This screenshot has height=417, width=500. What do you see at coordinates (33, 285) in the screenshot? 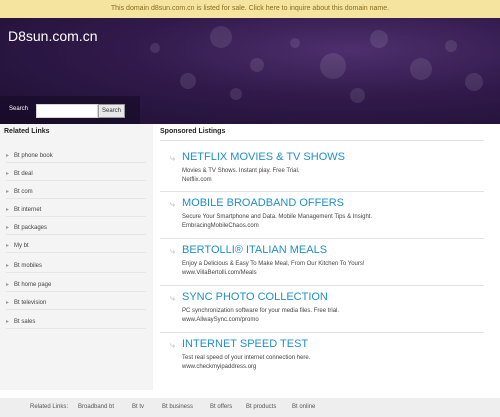
I see `related-link-label: Bt home page` at bounding box center [33, 285].